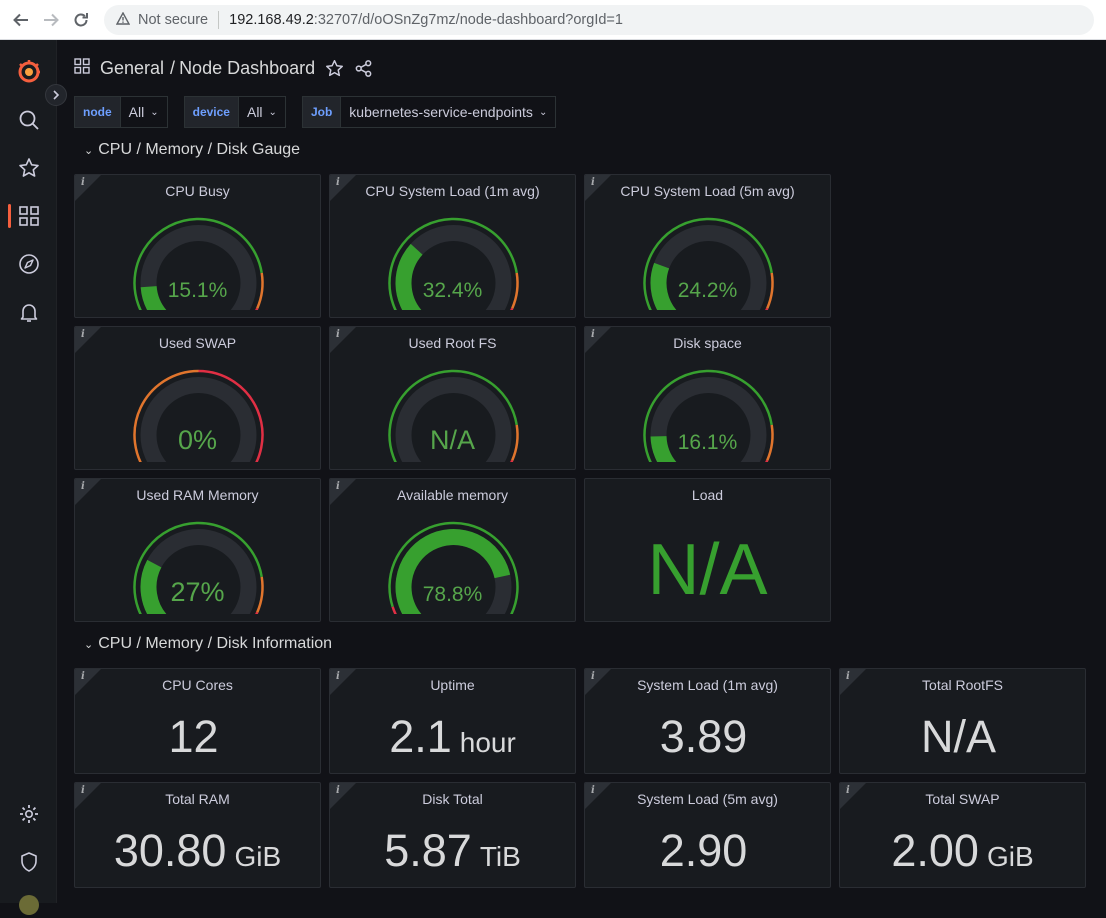 Image resolution: width=1106 pixels, height=918 pixels. Describe the element at coordinates (452, 398) in the screenshot. I see `gauge-panel: i Used Root FS N/A` at that location.